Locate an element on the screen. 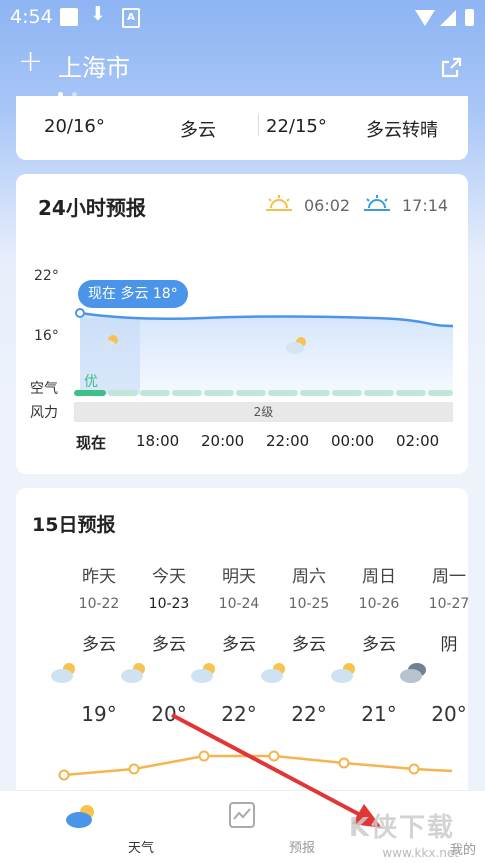 This screenshot has width=485, height=863. now-badge: 现在 多云 18° is located at coordinates (133, 294).